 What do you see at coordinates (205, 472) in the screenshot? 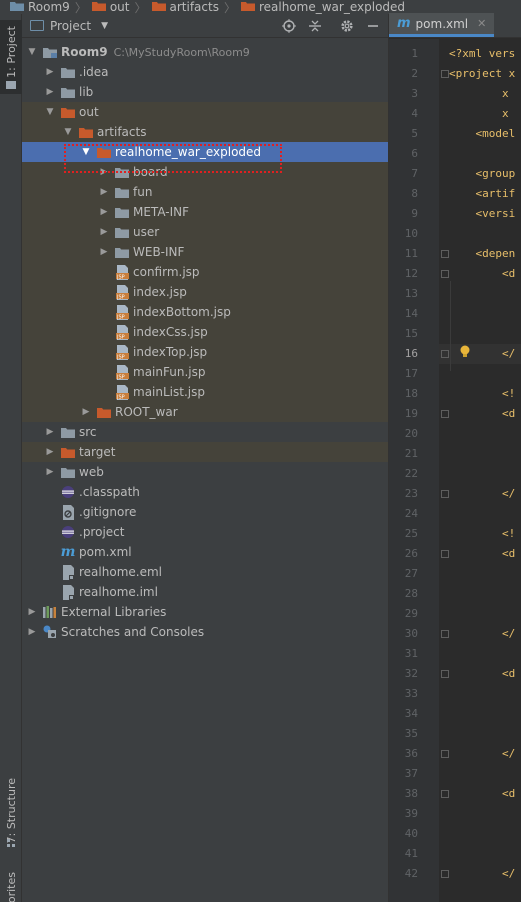
I see `tree-item: ▶ web` at bounding box center [205, 472].